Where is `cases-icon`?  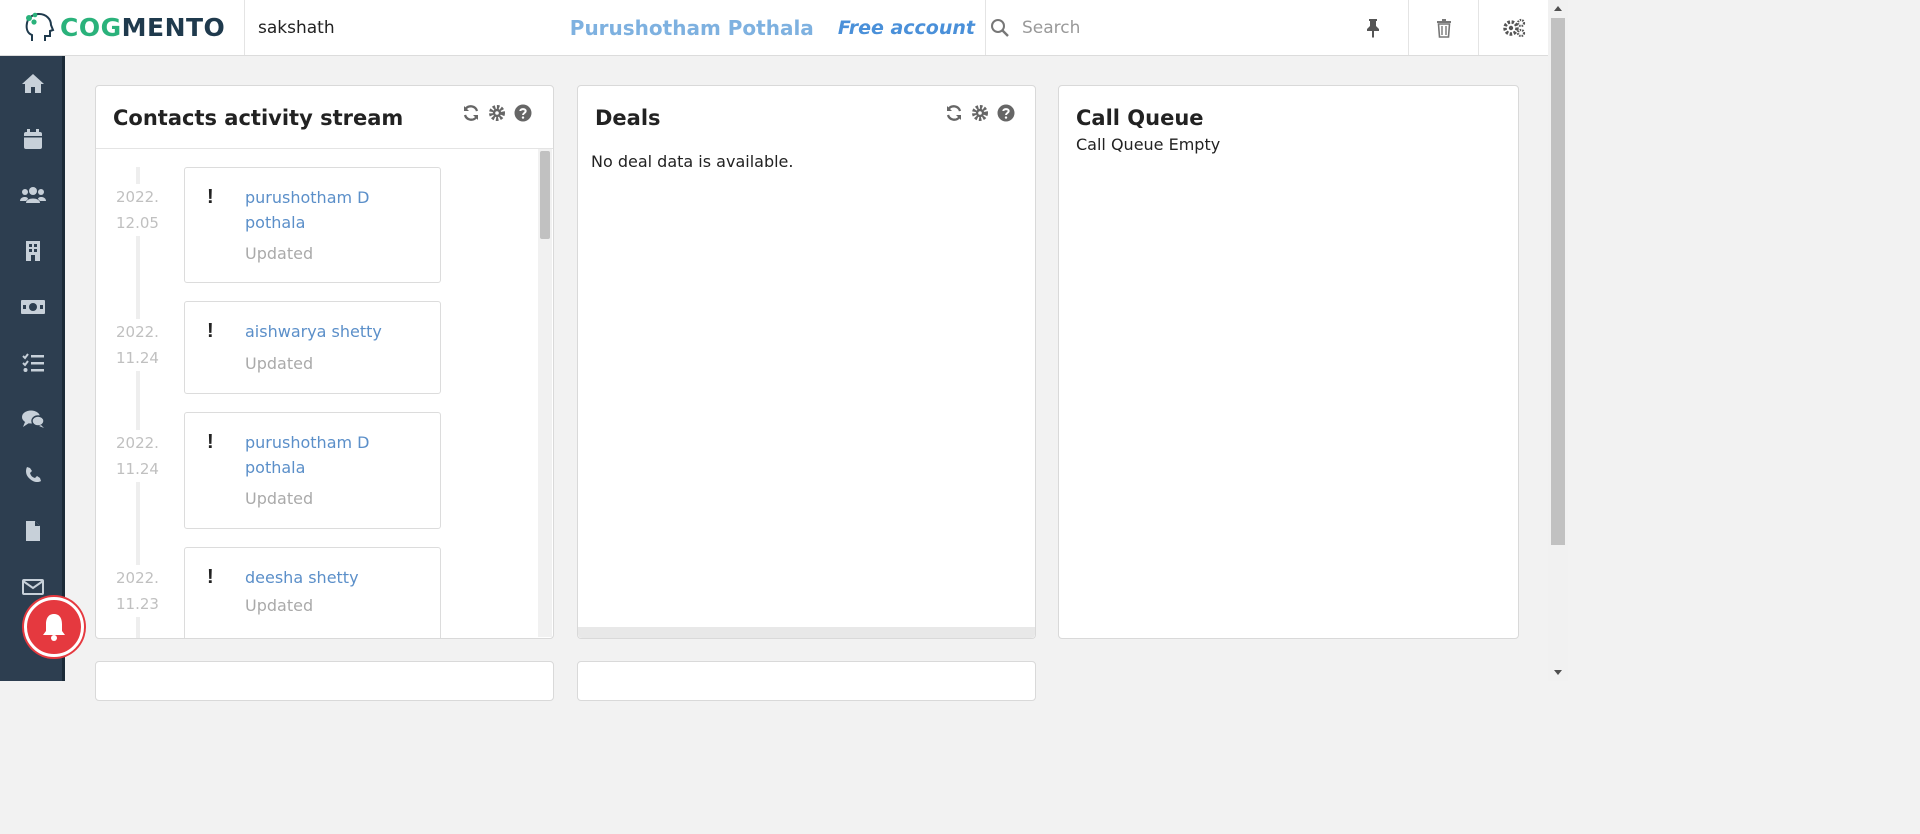
cases-icon is located at coordinates (33, 419).